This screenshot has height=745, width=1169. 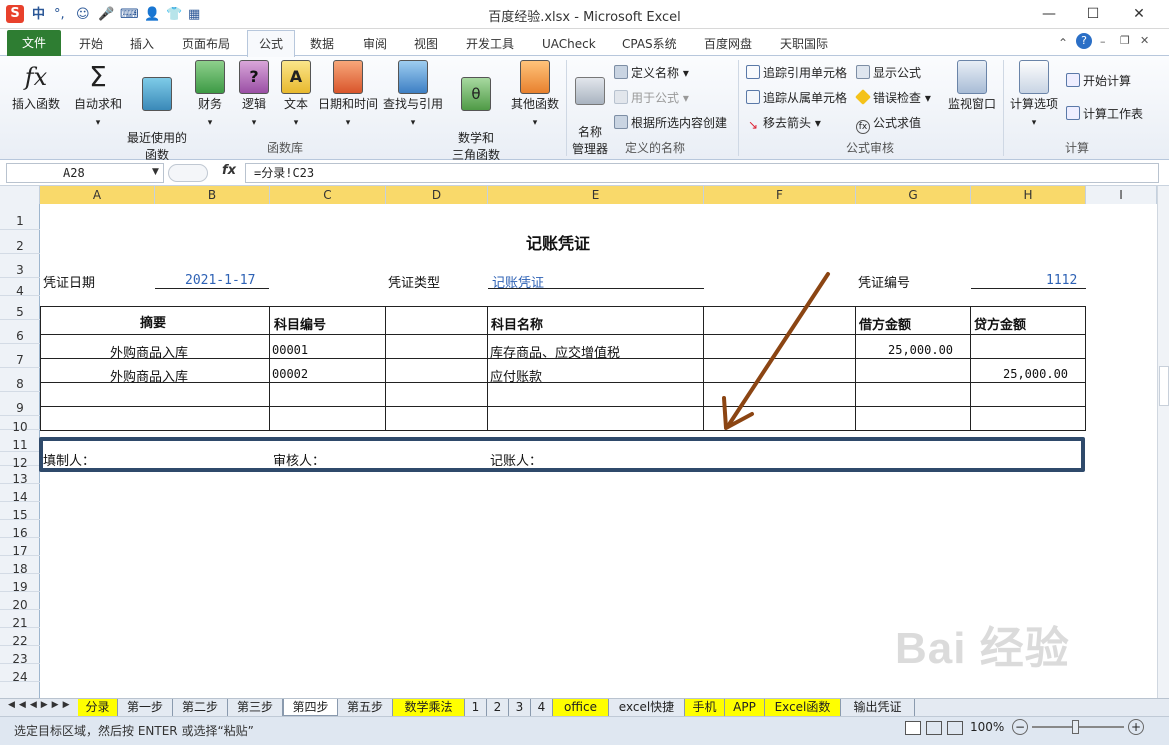 What do you see at coordinates (20, 266) in the screenshot?
I see `row-header: 3` at bounding box center [20, 266].